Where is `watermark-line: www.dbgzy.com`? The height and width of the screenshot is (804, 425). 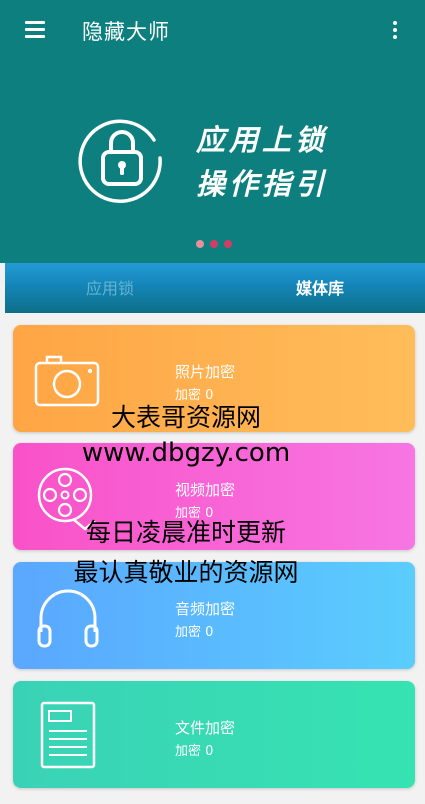 watermark-line: www.dbgzy.com is located at coordinates (186, 453).